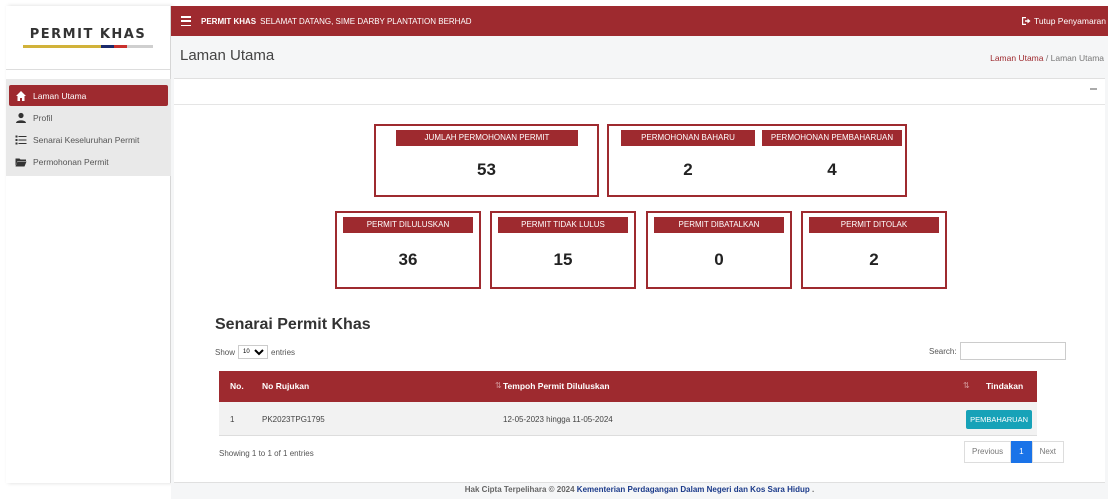 The height and width of the screenshot is (499, 1108). Describe the element at coordinates (519, 489) in the screenshot. I see `footer-copyright: Hak Cipta Terpelihara © 2024` at that location.